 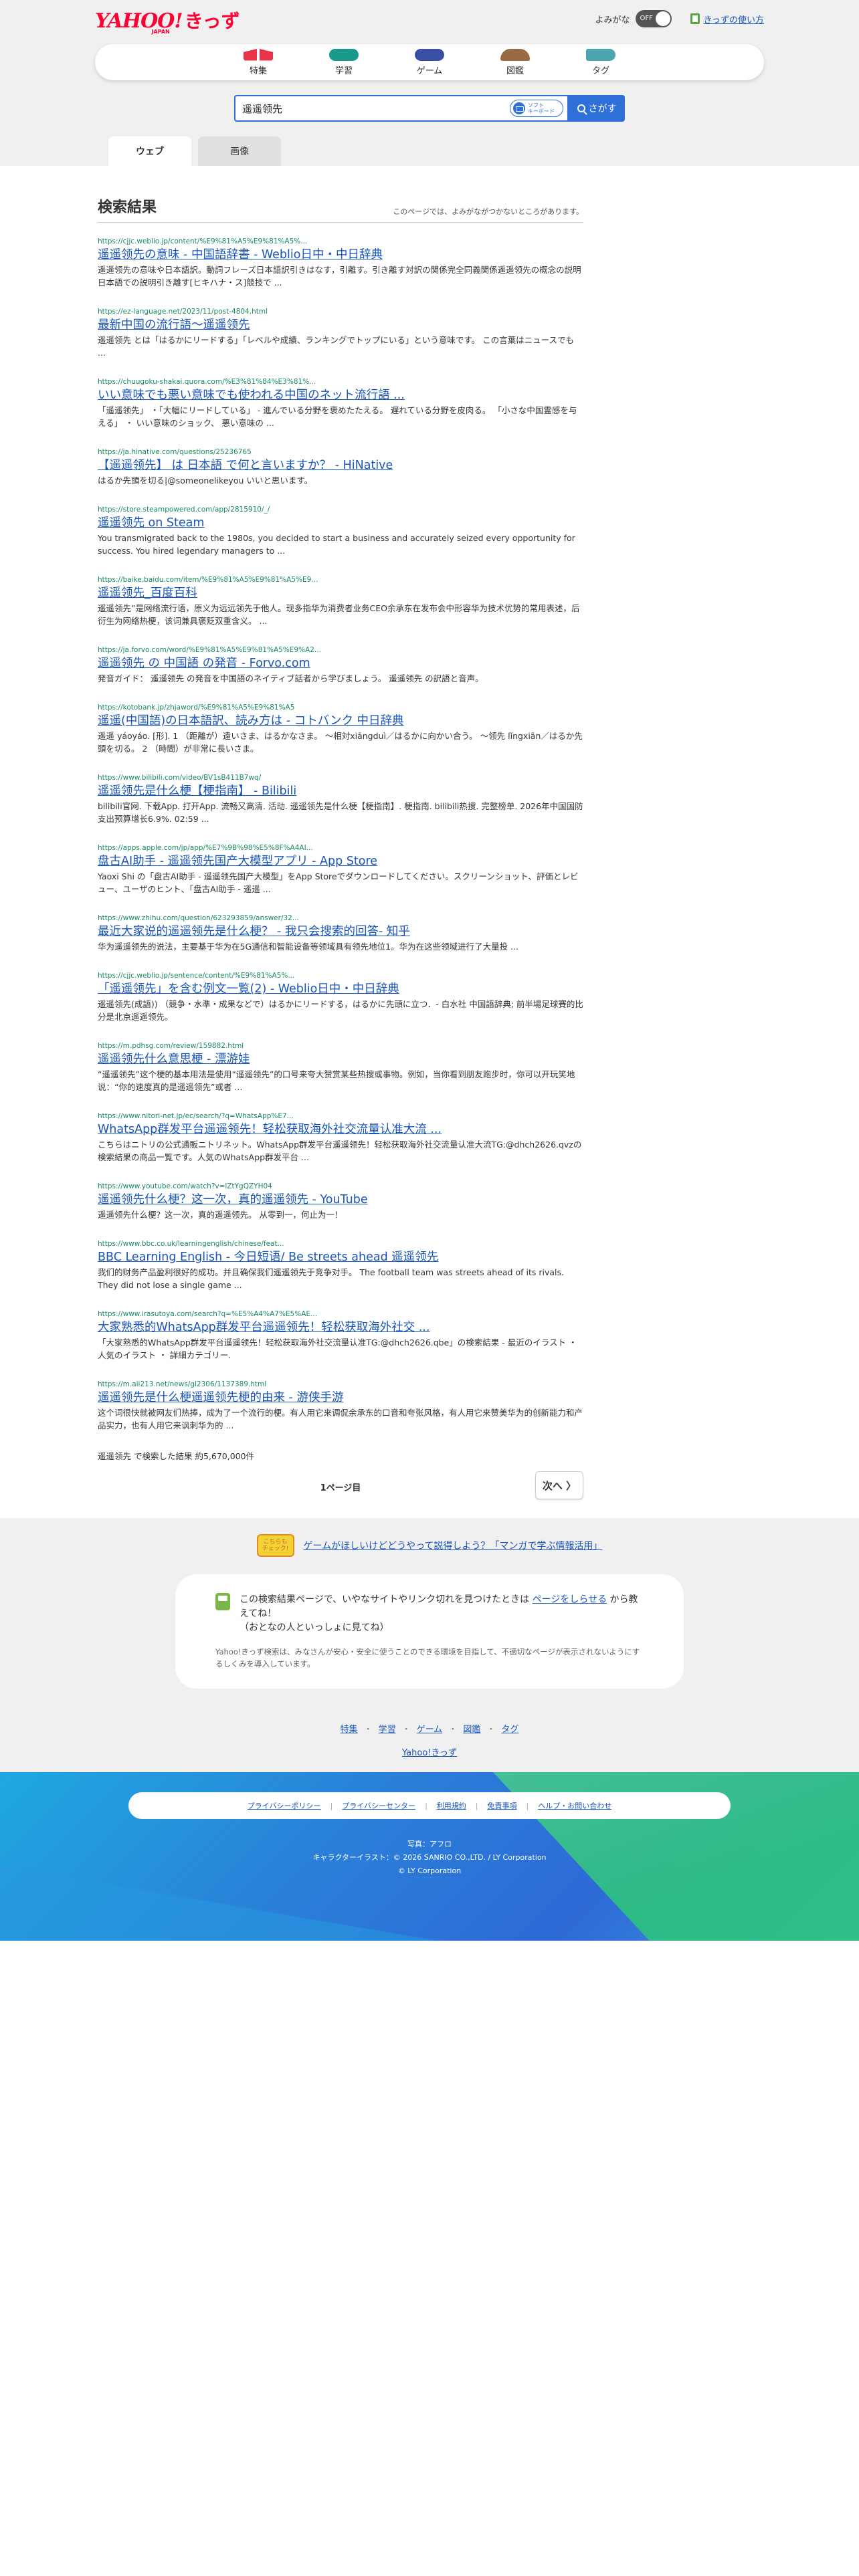 What do you see at coordinates (695, 18) in the screenshot?
I see `book-icon` at bounding box center [695, 18].